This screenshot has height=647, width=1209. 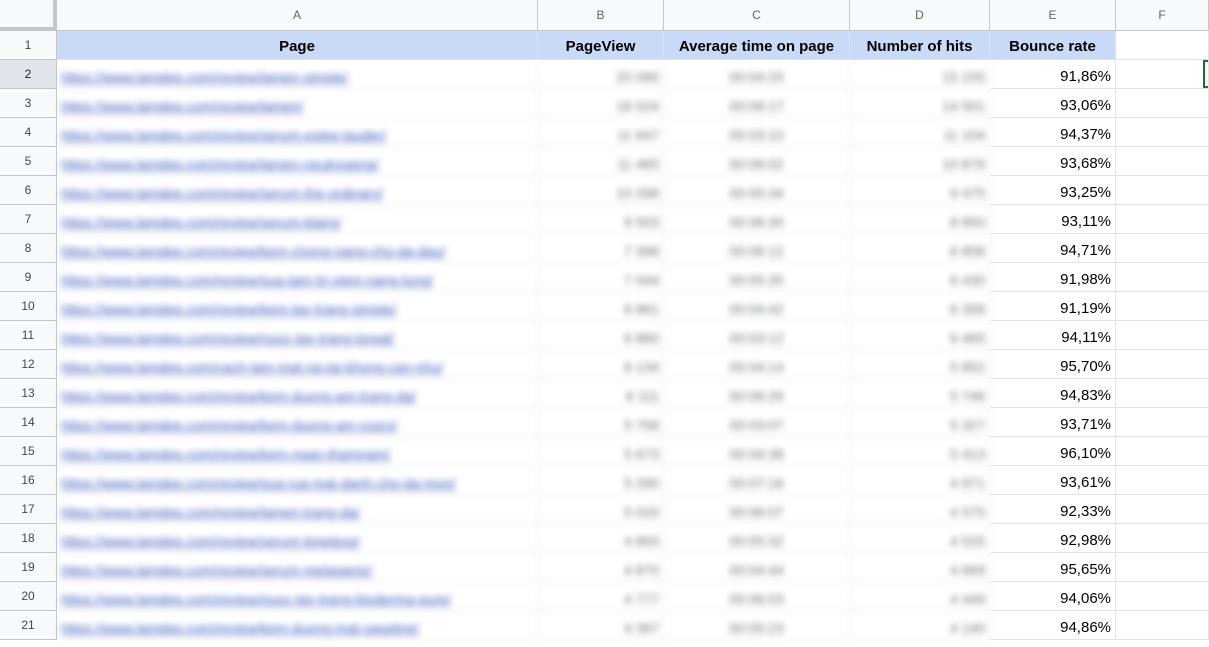 What do you see at coordinates (757, 132) in the screenshot?
I see `cell-avg-time: 00:03:10` at bounding box center [757, 132].